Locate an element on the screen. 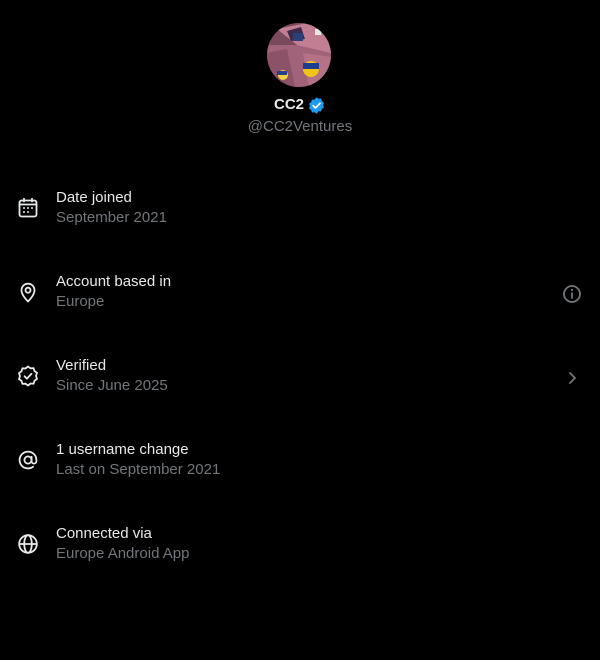 This screenshot has width=600, height=660. location-pin-icon is located at coordinates (28, 292).